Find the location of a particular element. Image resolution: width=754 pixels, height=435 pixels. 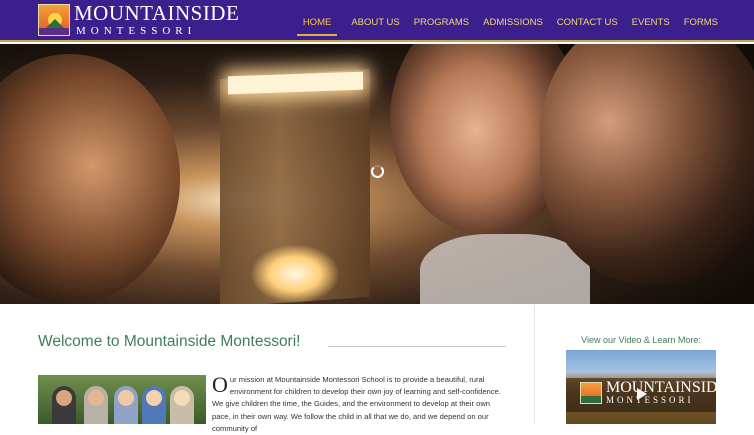

children-photo is located at coordinates (122, 399).